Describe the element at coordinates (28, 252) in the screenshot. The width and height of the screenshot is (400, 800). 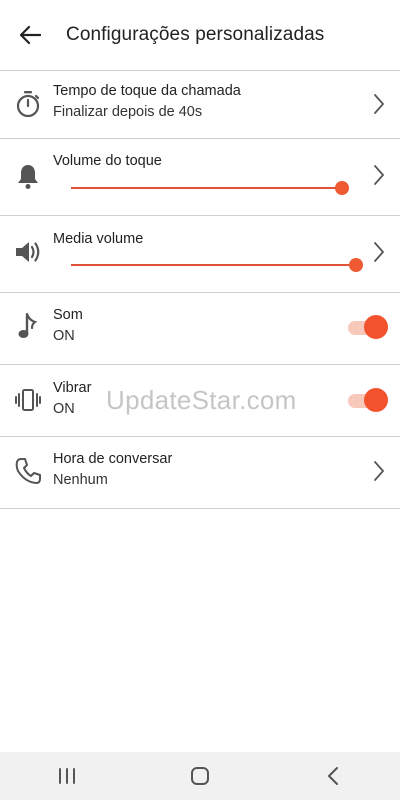
I see `speaker-icon` at that location.